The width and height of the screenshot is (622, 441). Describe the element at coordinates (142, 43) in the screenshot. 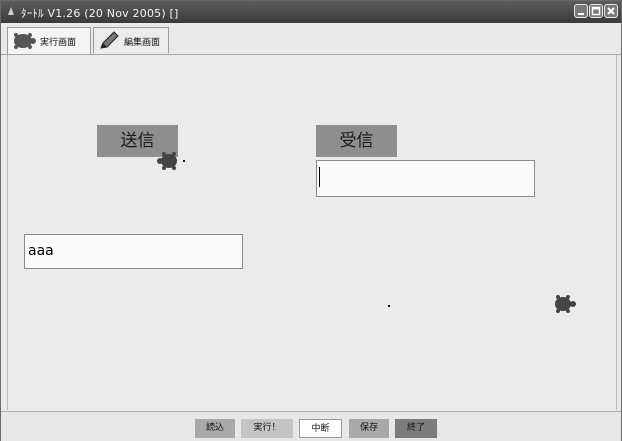

I see `tab-edit-label: 編集画面` at that location.